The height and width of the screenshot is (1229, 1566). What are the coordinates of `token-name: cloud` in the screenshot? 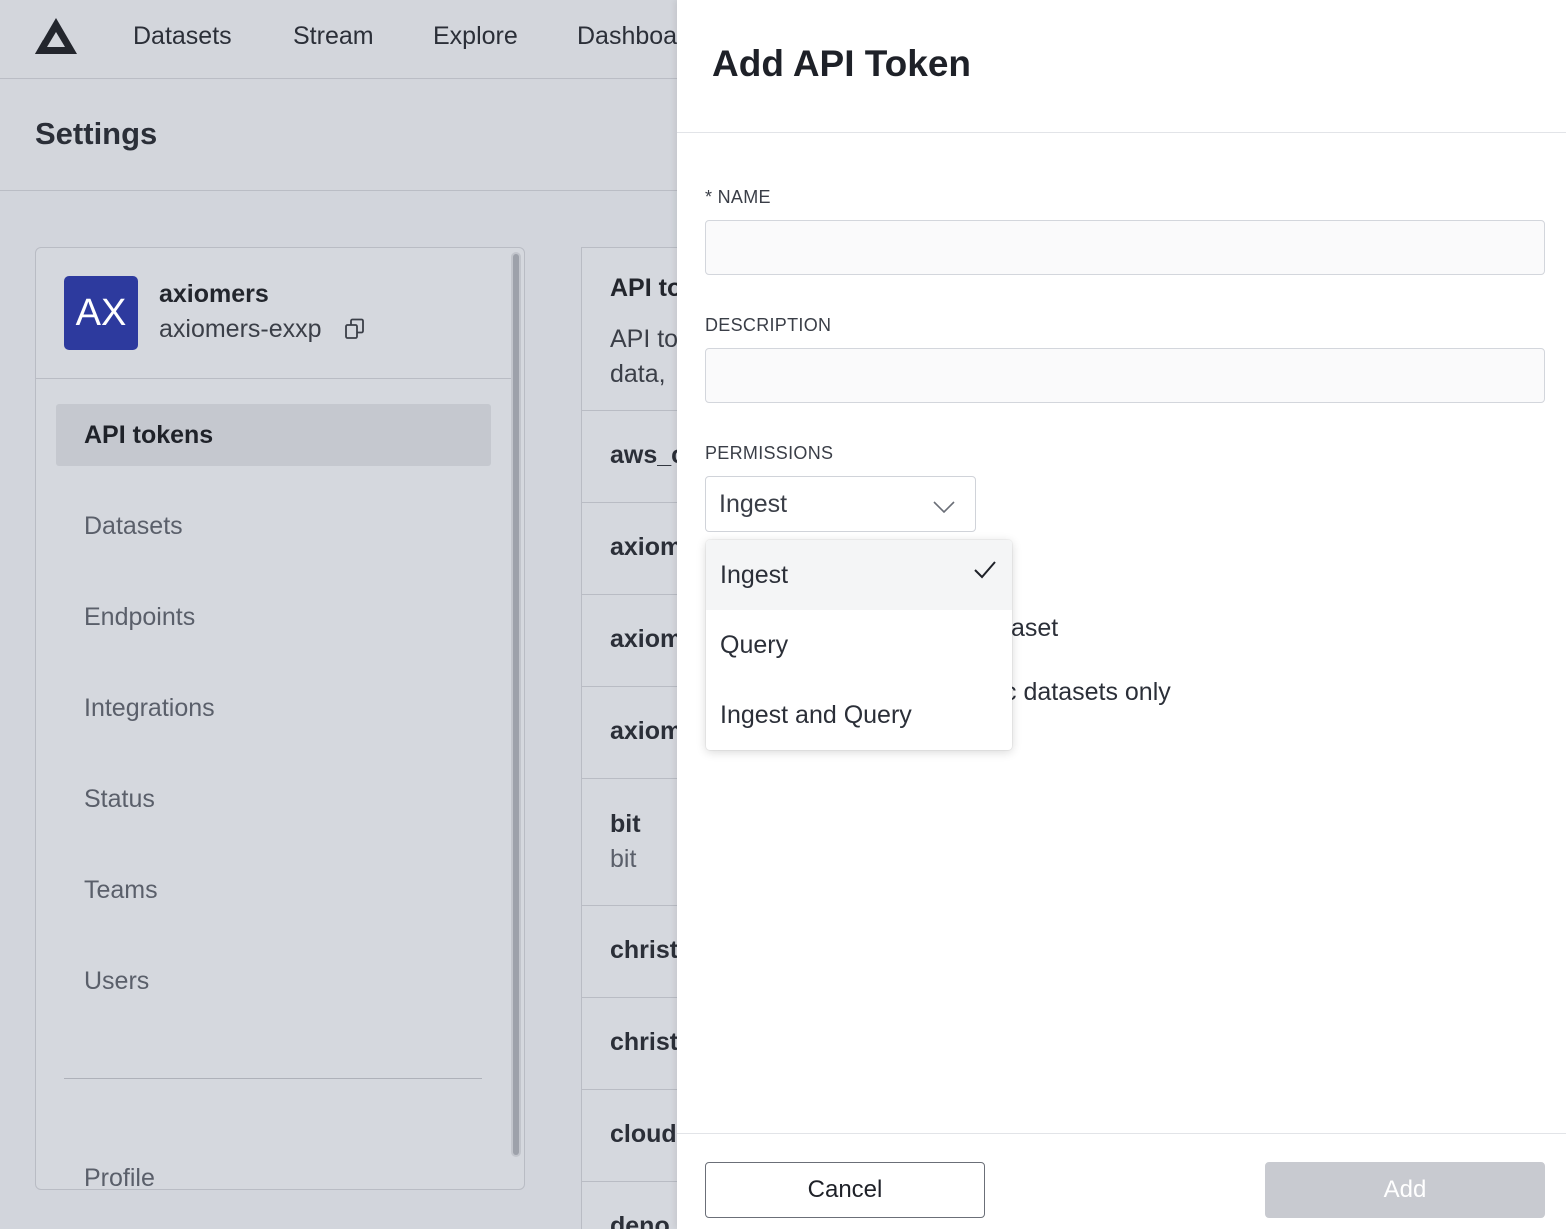 It's located at (643, 1134).